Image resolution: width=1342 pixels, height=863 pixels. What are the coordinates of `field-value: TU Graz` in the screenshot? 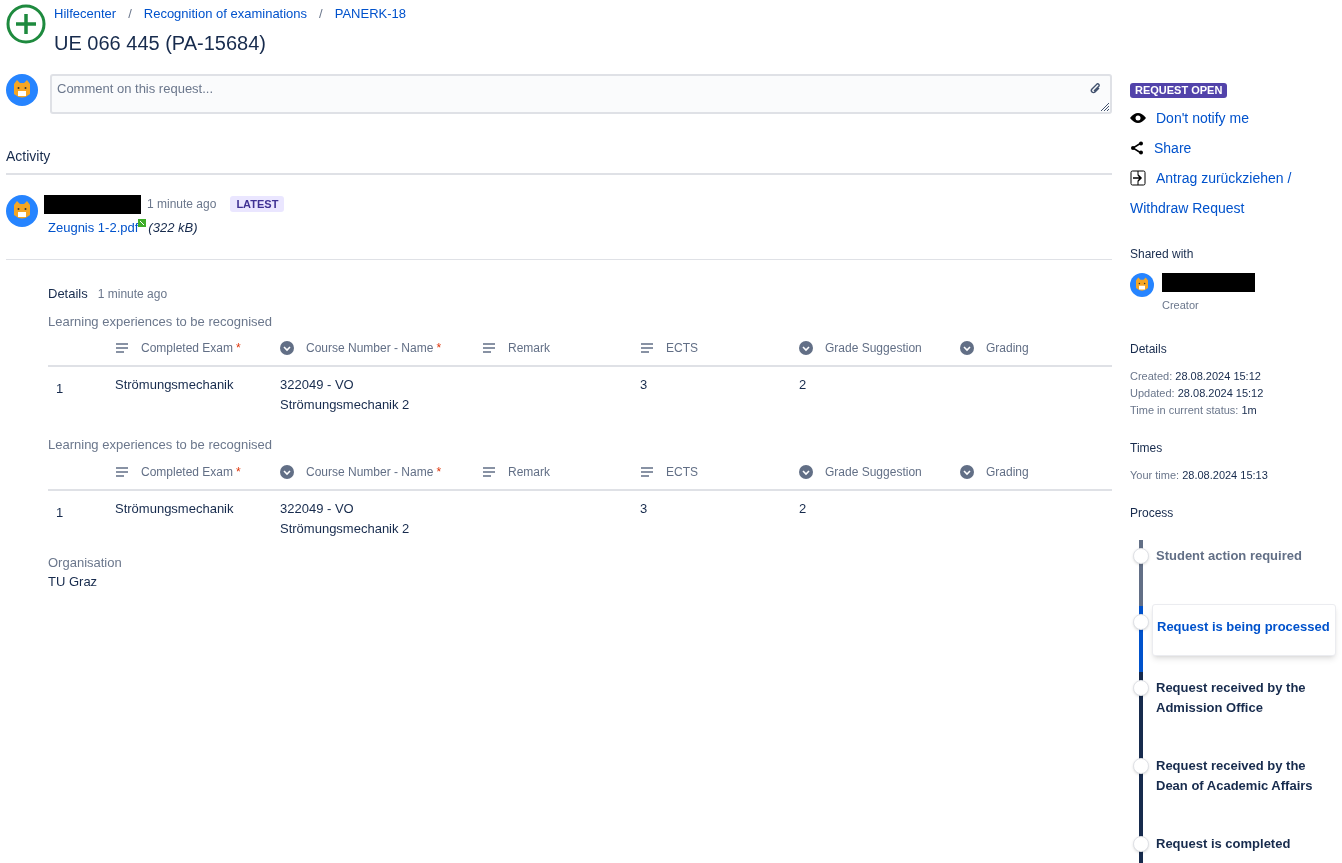 It's located at (73, 582).